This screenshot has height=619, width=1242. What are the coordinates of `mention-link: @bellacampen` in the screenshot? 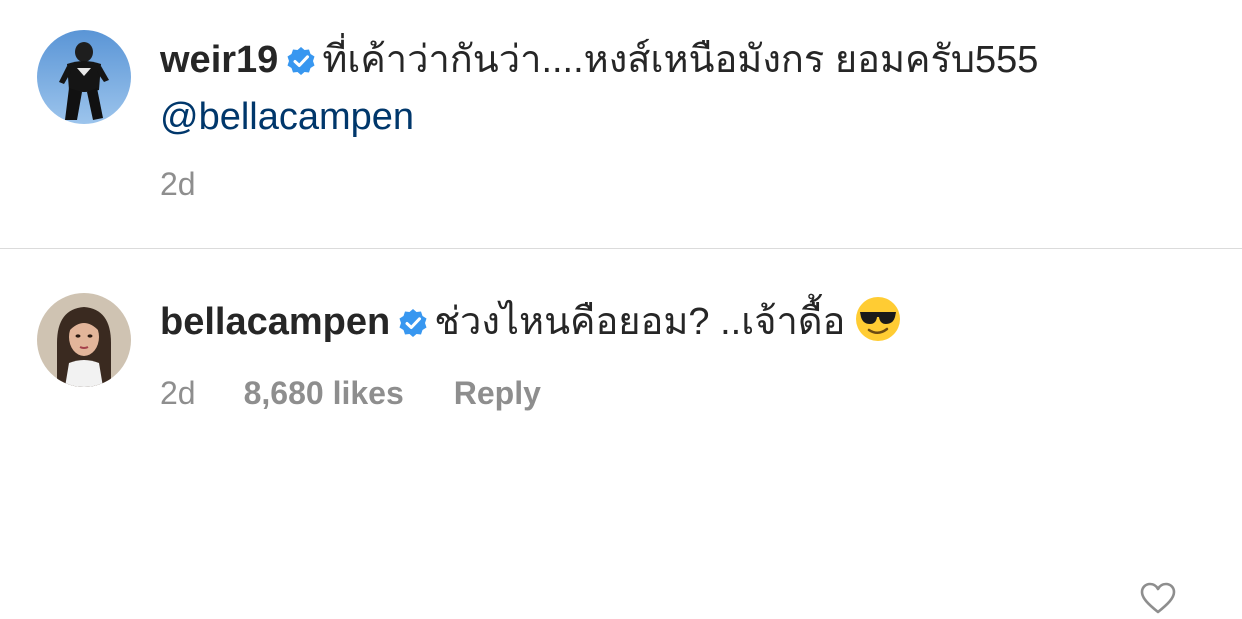 It's located at (287, 117).